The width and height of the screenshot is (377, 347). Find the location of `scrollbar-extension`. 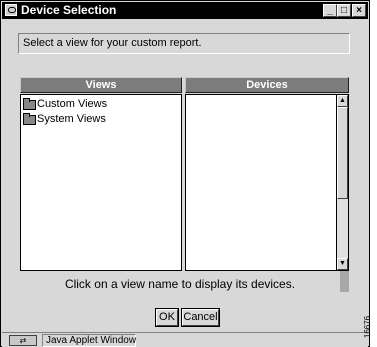

scrollbar-extension is located at coordinates (344, 281).